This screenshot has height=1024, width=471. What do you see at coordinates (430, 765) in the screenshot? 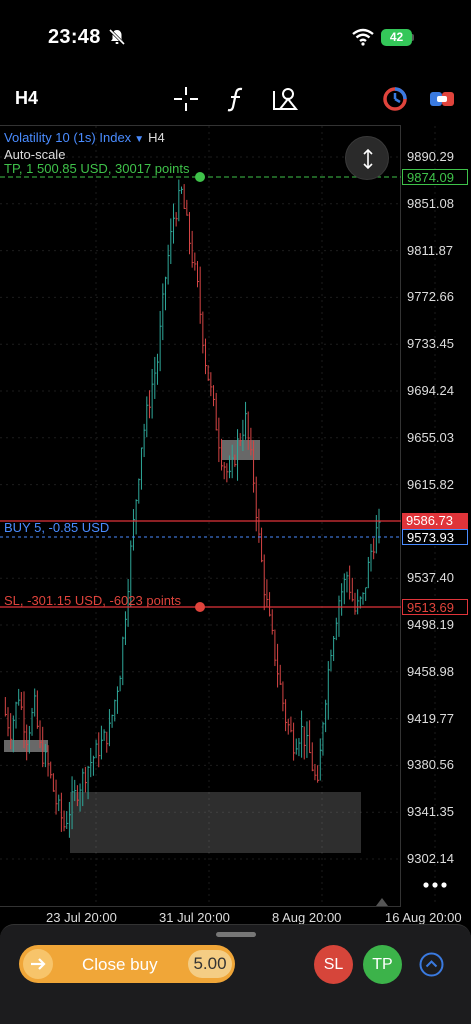
I see `price-tick: 9380.56` at bounding box center [430, 765].